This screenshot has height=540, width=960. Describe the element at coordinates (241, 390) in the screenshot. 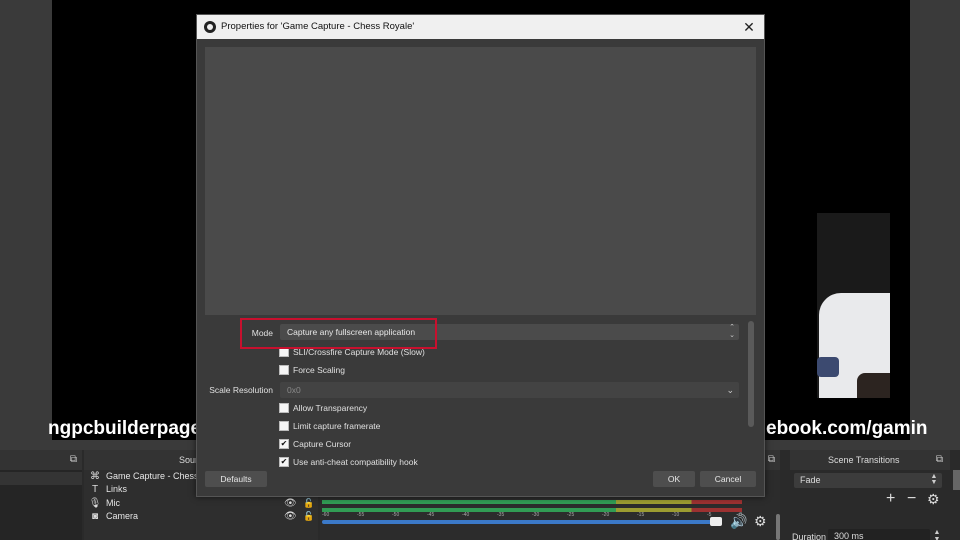

I see `scale-resolution-label: Scale Resolution` at that location.